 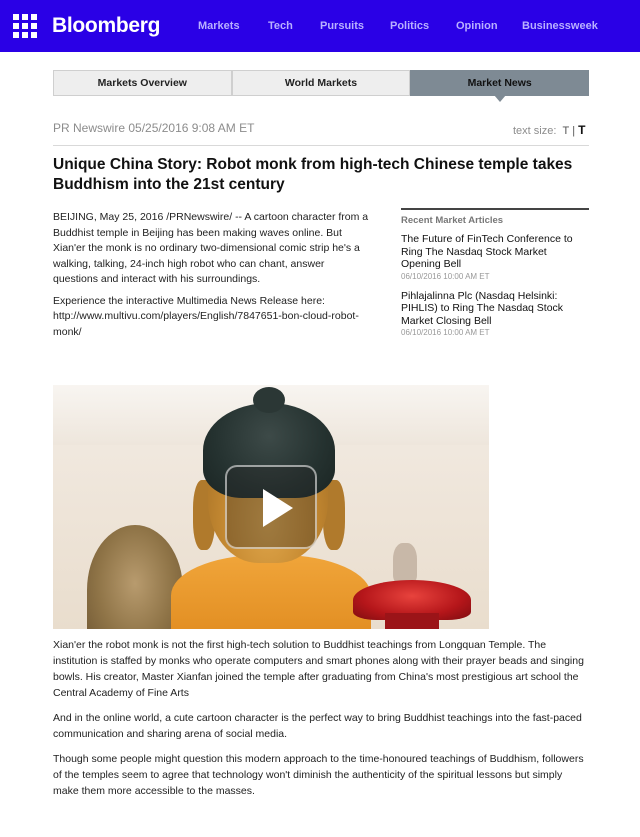 What do you see at coordinates (452, 220) in the screenshot?
I see `sidebar-heading: Recent Market Articles` at bounding box center [452, 220].